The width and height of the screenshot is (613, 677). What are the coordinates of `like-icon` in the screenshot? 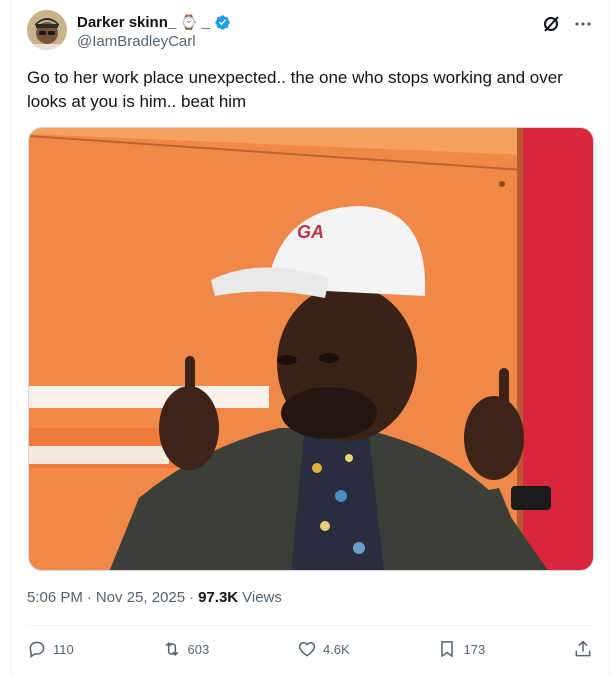 It's located at (307, 649).